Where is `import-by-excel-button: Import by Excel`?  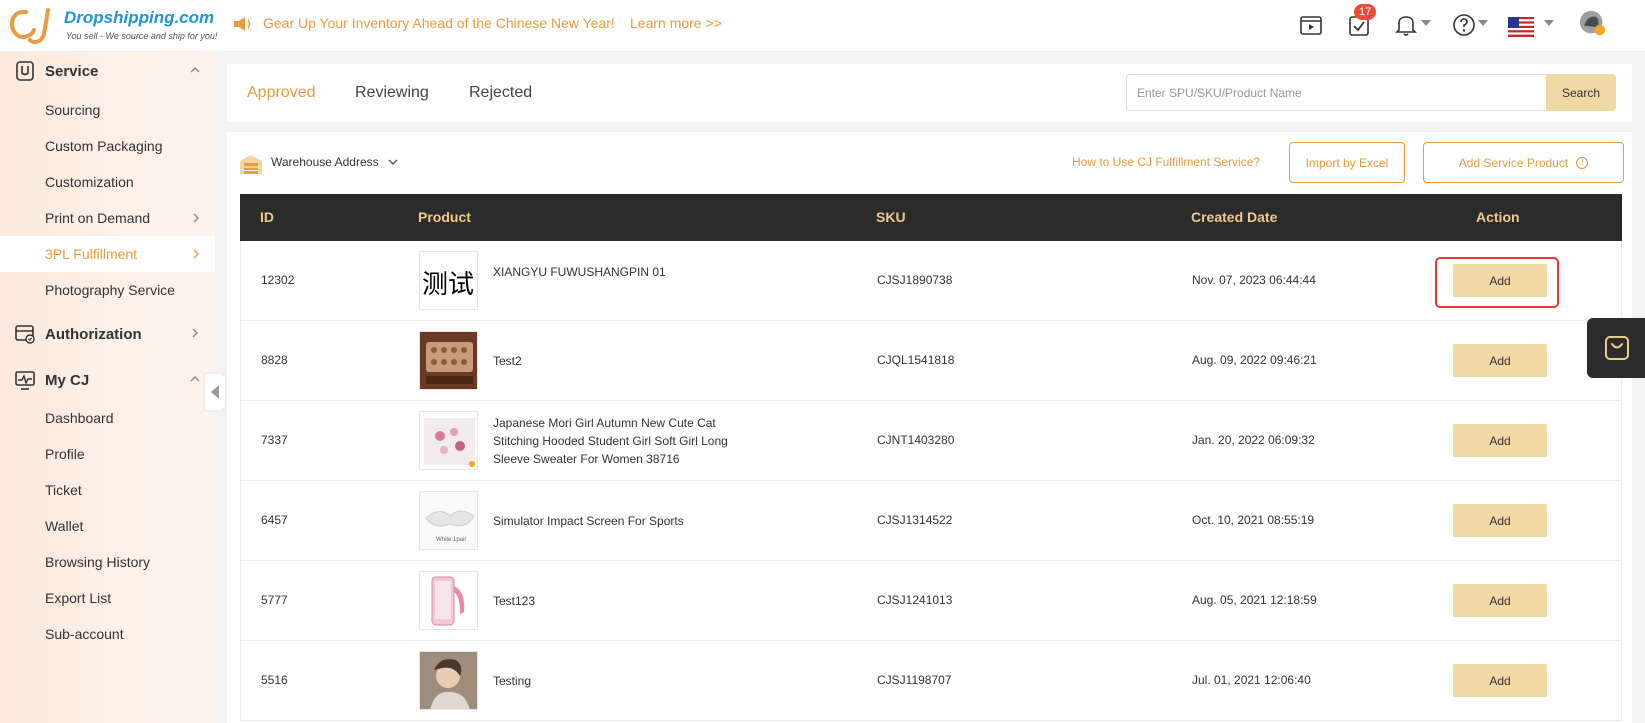 import-by-excel-button: Import by Excel is located at coordinates (1347, 162).